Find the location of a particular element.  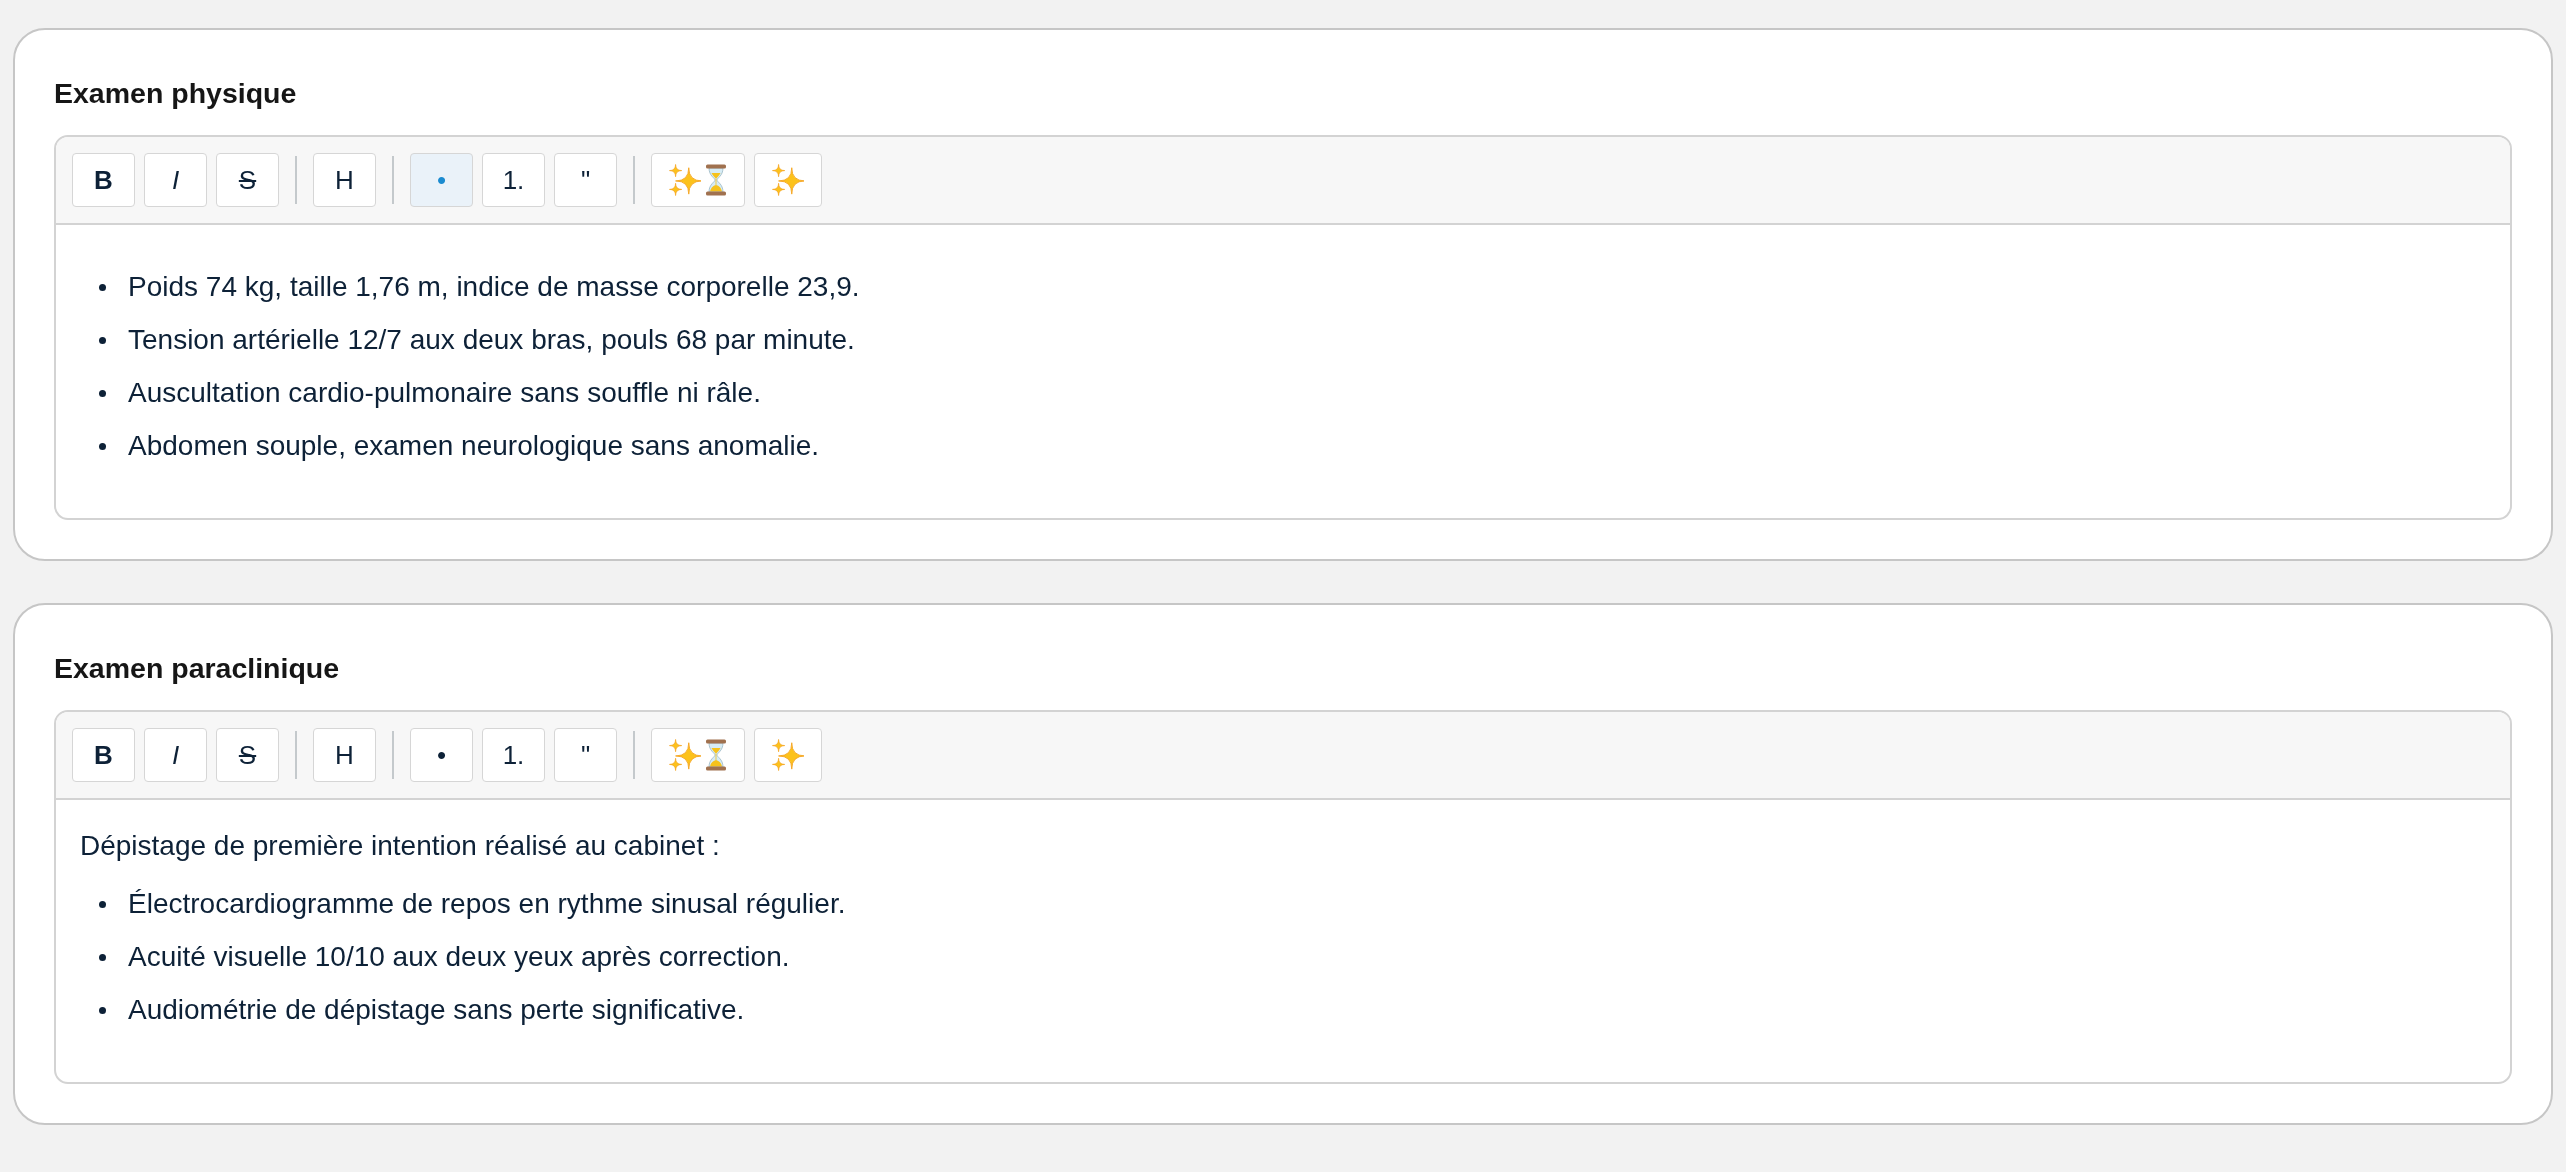

list-item: Auscultation cardio-pulmonaire sans souffle ni râle. is located at coordinates (444, 393).